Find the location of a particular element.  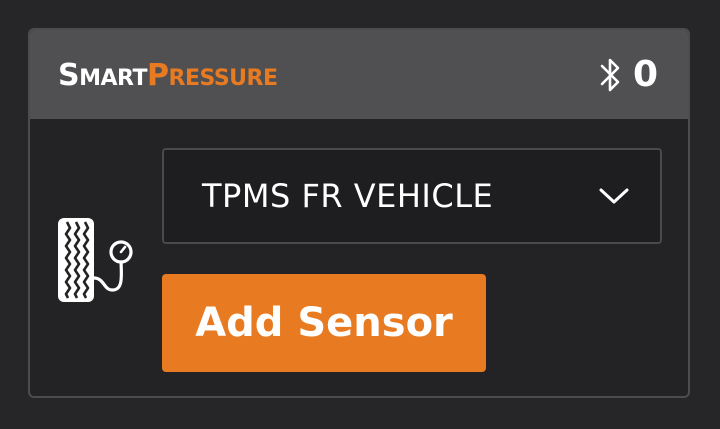

chevron-down-icon is located at coordinates (614, 196).